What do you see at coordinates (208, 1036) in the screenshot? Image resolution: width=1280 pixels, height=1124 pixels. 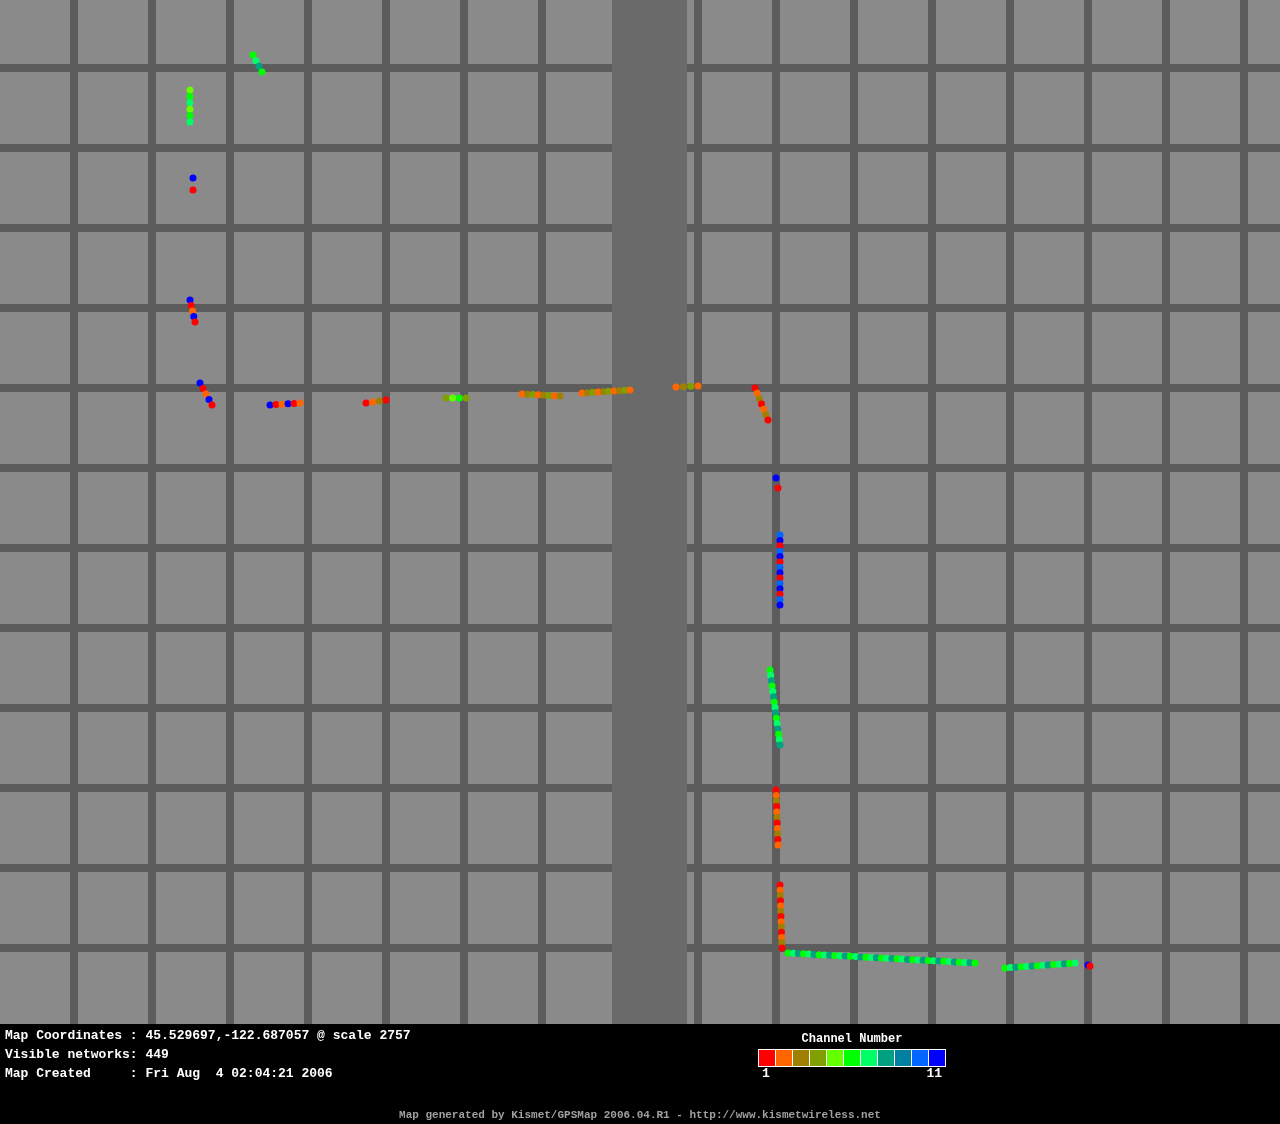 I see `map-info-line: Map Coordinates : 45.529697,-122.687057 @ scale 2757` at bounding box center [208, 1036].